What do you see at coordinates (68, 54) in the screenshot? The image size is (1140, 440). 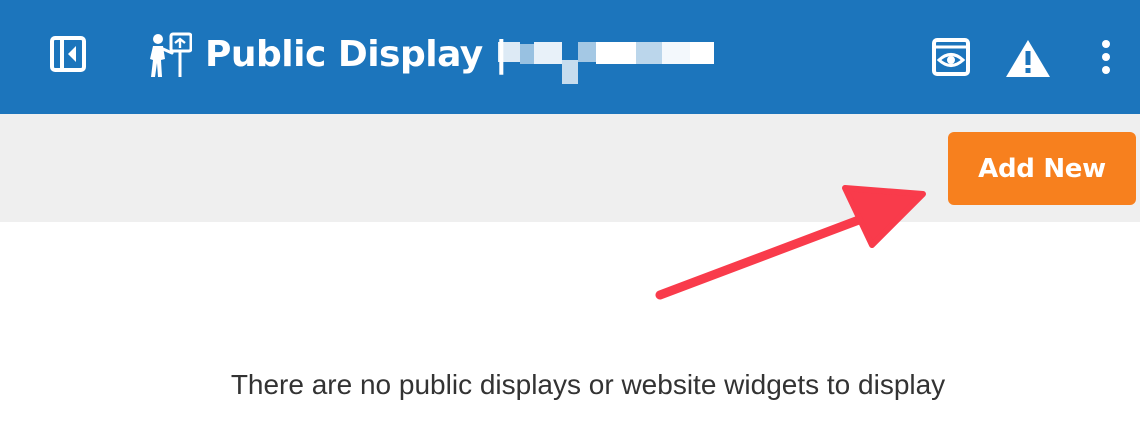 I see `sidebar-collapse-icon` at bounding box center [68, 54].